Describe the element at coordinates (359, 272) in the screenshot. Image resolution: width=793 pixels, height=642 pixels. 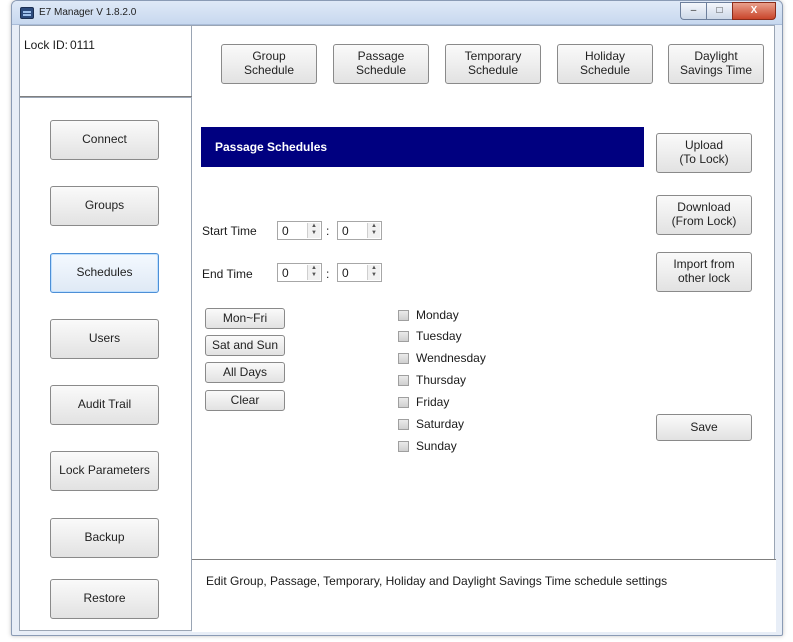
I see `end-minute-spinner: 0 ▲ ▼` at that location.